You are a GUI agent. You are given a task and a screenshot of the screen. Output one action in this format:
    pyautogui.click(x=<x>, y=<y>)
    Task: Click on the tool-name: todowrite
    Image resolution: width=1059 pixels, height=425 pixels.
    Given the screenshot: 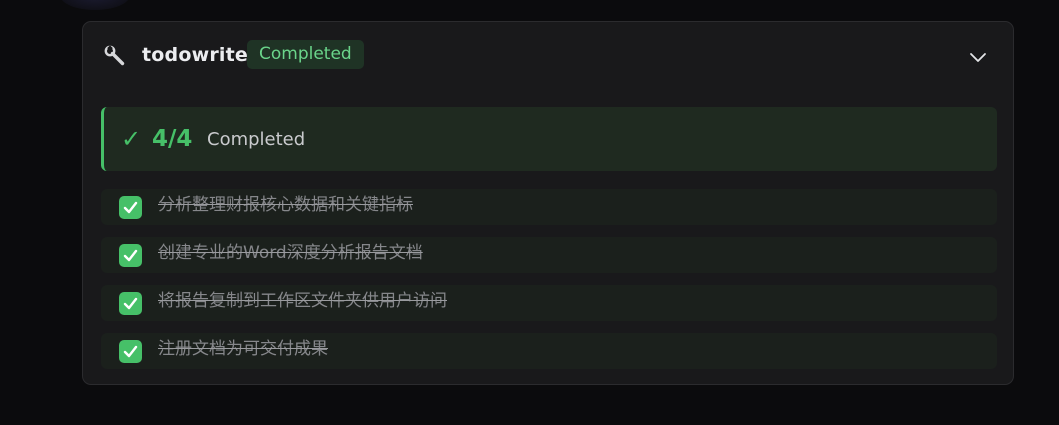 What is the action you would take?
    pyautogui.click(x=195, y=55)
    